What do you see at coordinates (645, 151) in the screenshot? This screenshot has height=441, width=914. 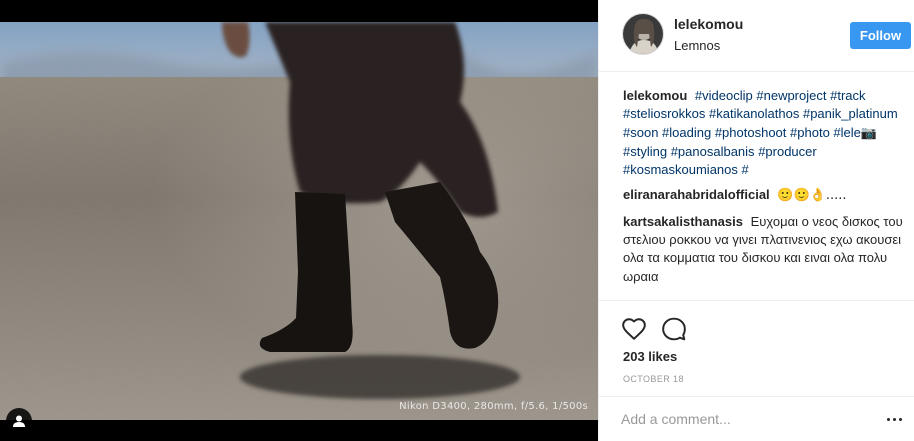 I see `hashtag-link: #styling` at bounding box center [645, 151].